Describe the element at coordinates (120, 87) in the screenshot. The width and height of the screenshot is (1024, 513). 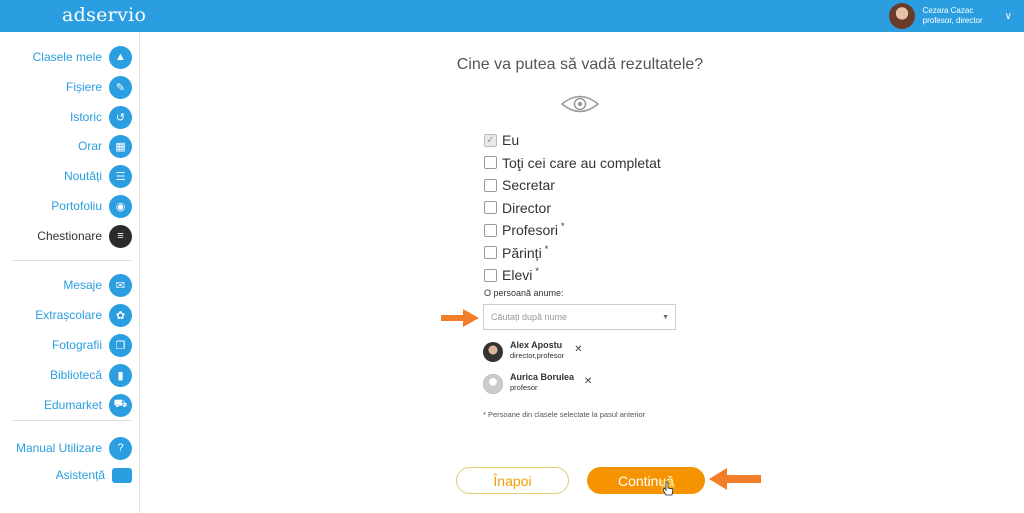
I see `paperclip-icon: ✎` at that location.